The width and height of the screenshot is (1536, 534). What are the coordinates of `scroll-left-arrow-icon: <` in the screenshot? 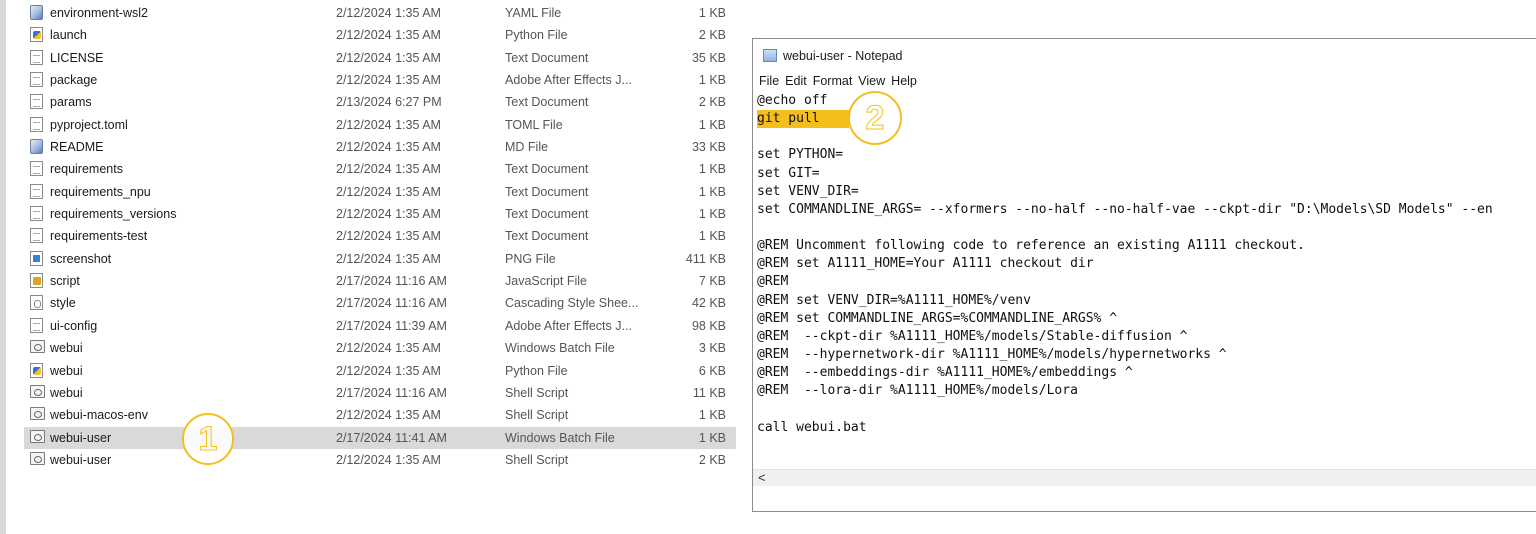 It's located at (762, 477).